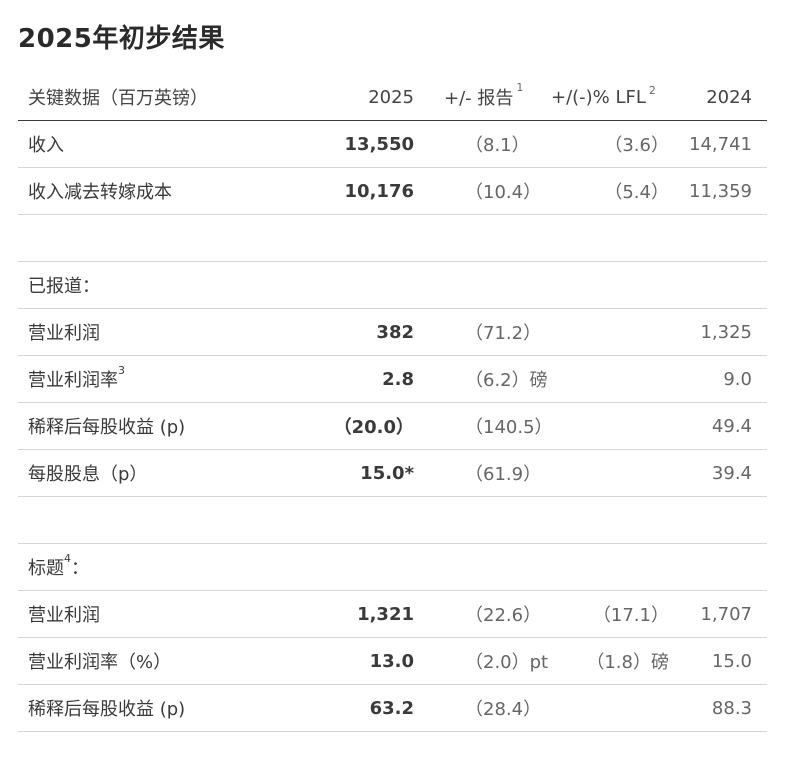 The image size is (804, 772). I want to click on table-row: 营业利润率3 2.8 （6.2）磅 9.0, so click(392, 379).